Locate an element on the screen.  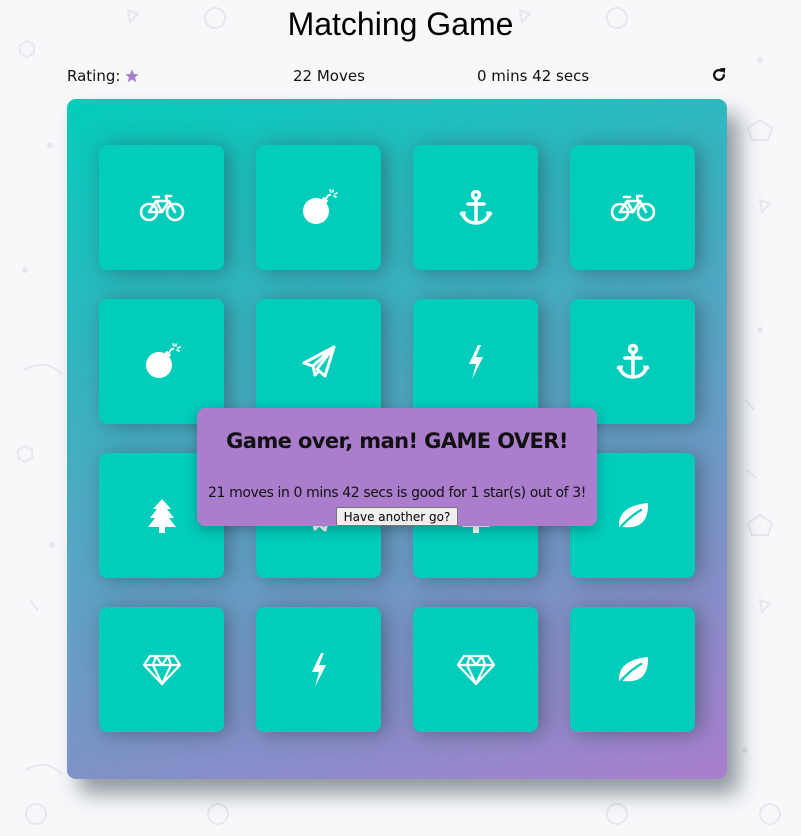
rating-label: Rating: is located at coordinates (94, 76).